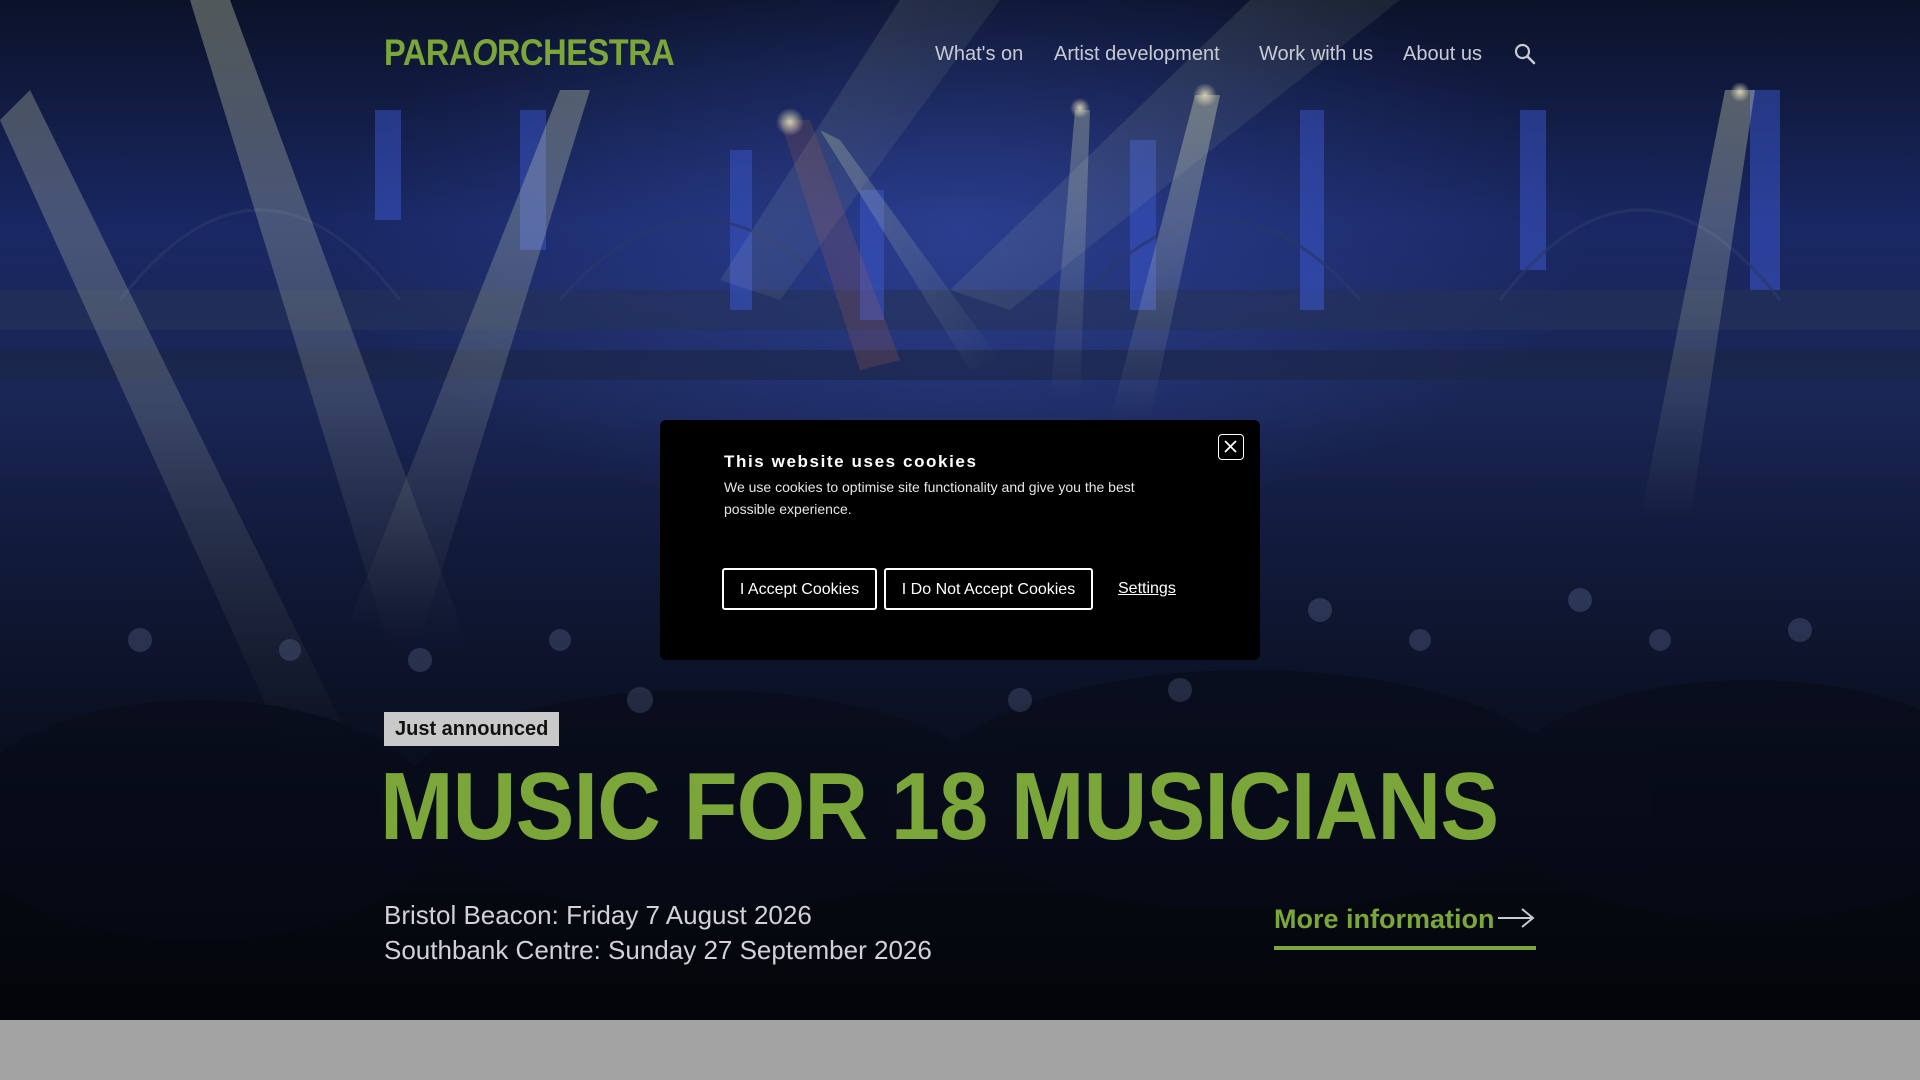 The width and height of the screenshot is (1920, 1080). I want to click on more-information-link: More information, so click(1405, 925).